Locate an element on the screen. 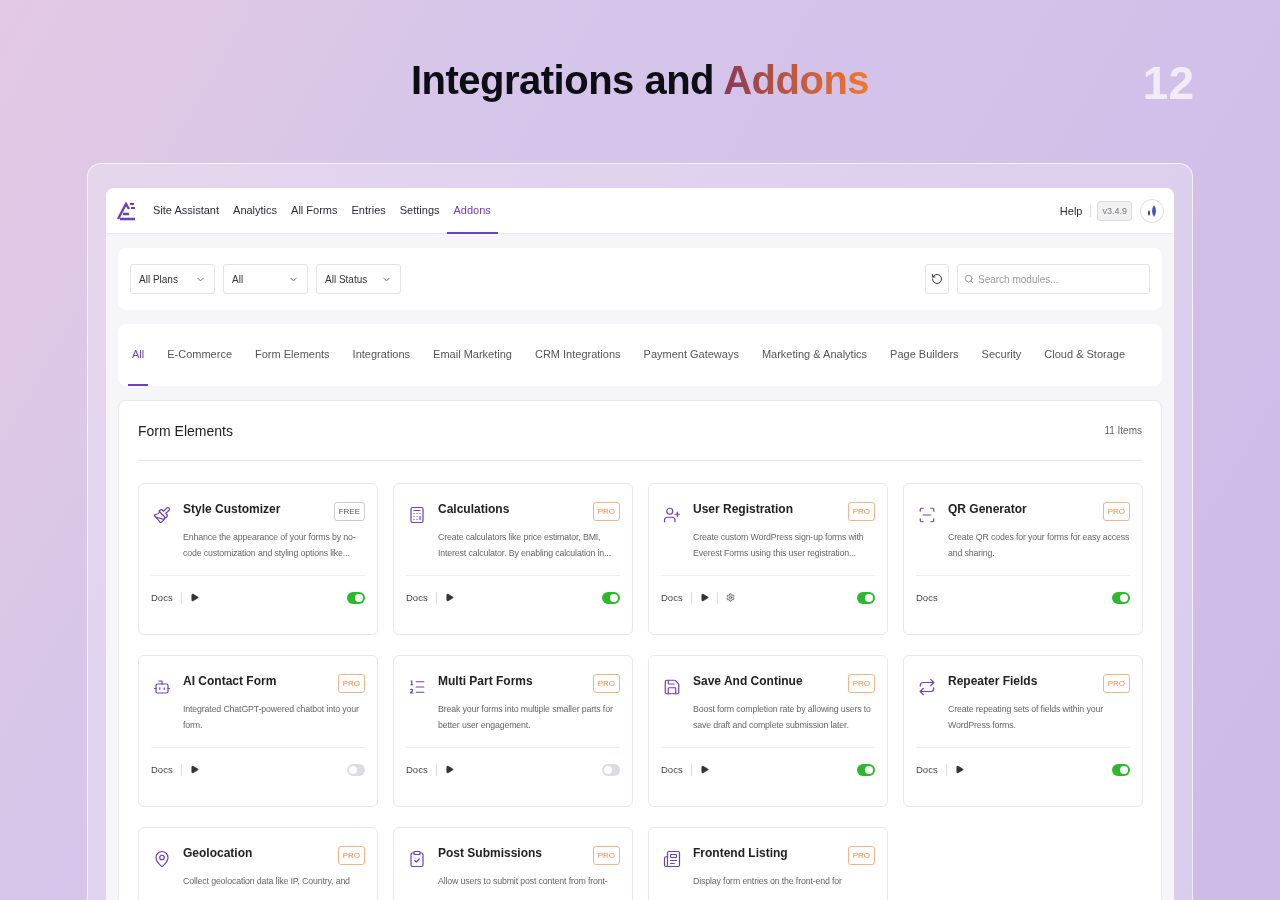 The image size is (1280, 900). clipboard-check-icon is located at coordinates (417, 859).